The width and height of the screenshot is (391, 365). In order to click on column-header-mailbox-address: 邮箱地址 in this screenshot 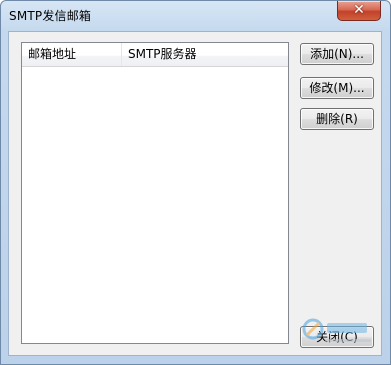, I will do `click(72, 54)`.